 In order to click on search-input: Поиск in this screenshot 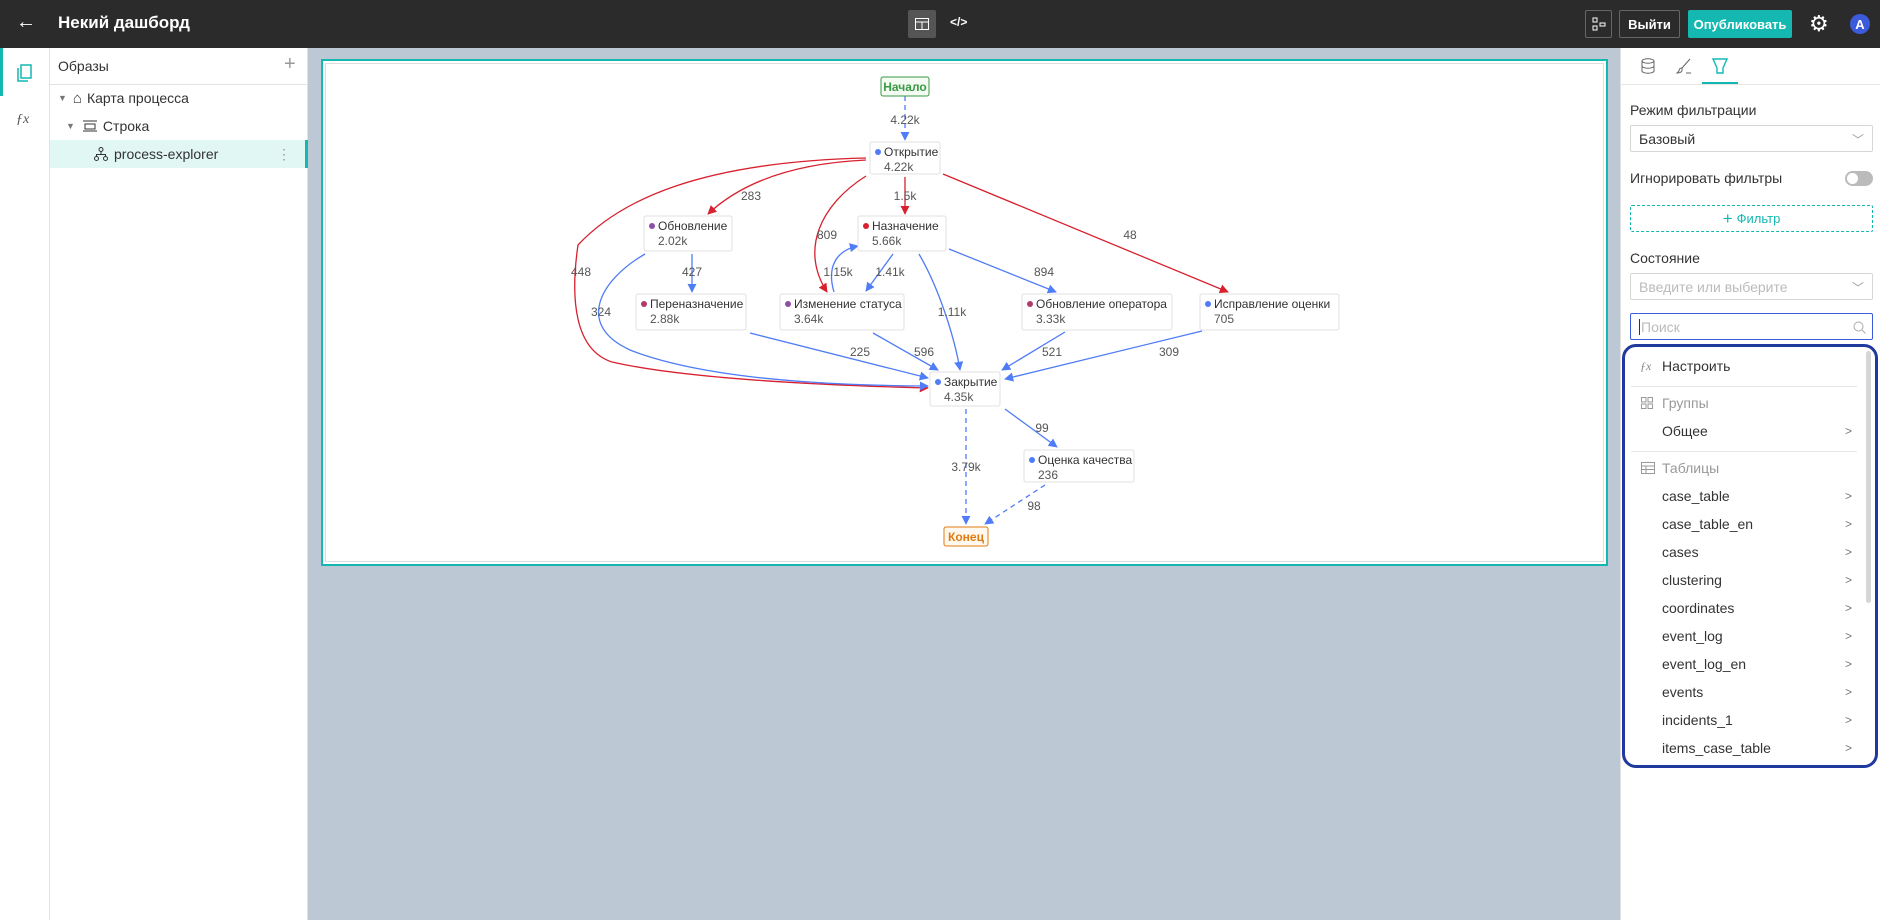, I will do `click(1751, 326)`.